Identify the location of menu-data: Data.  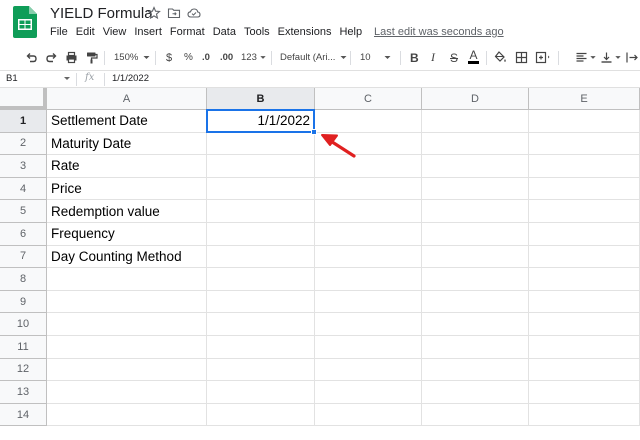
(224, 33).